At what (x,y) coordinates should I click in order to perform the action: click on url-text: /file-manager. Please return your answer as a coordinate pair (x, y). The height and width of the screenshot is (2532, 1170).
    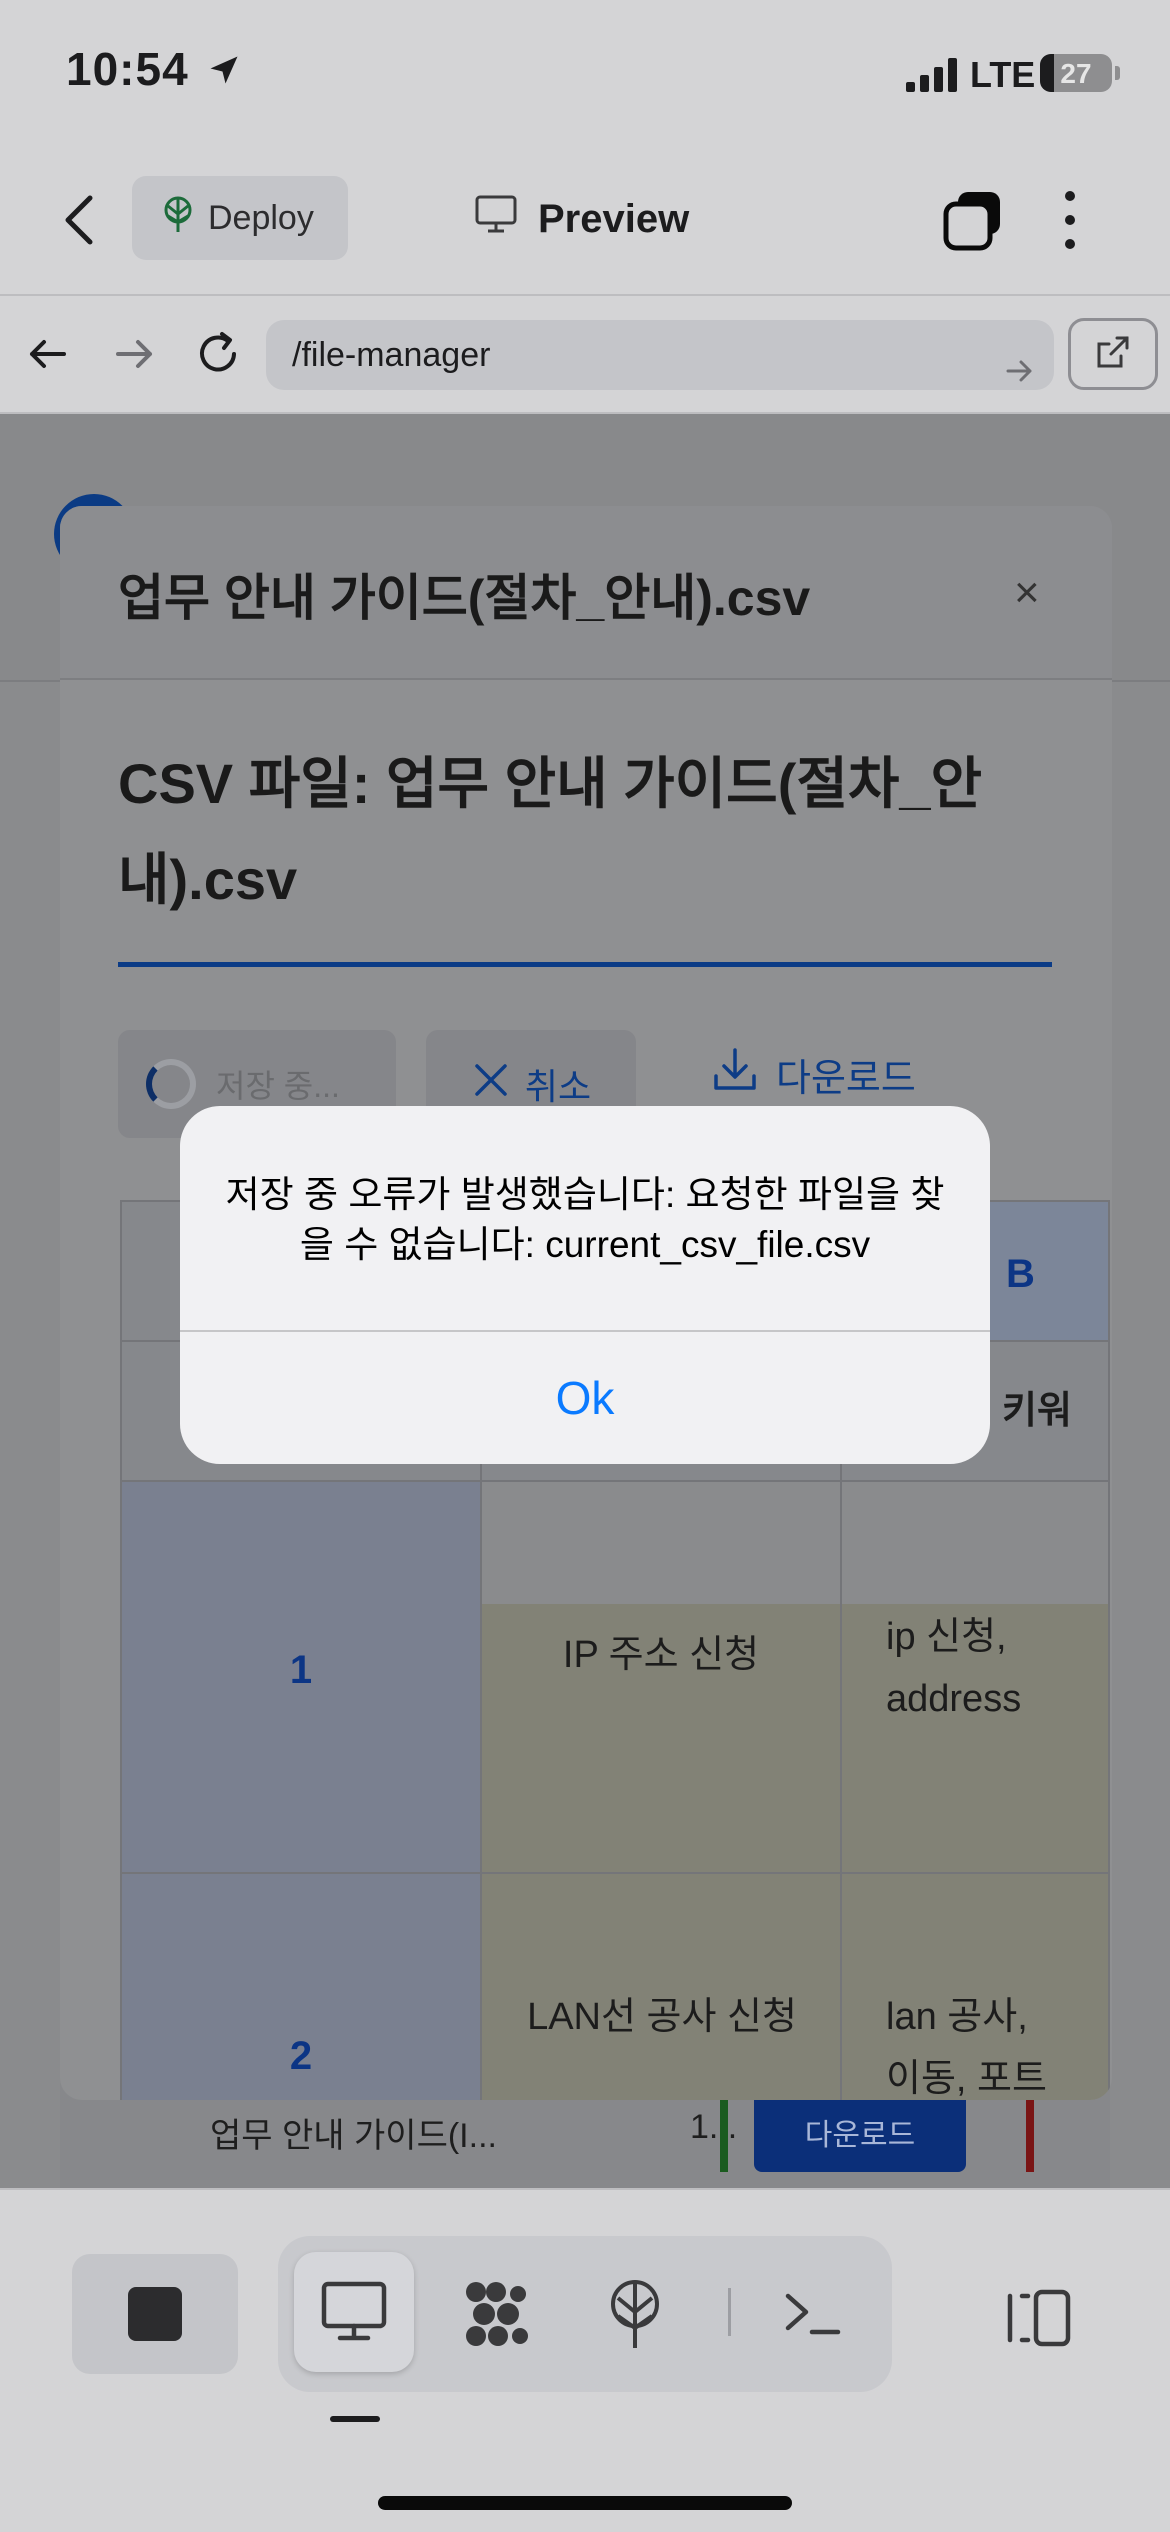
    Looking at the image, I should click on (391, 355).